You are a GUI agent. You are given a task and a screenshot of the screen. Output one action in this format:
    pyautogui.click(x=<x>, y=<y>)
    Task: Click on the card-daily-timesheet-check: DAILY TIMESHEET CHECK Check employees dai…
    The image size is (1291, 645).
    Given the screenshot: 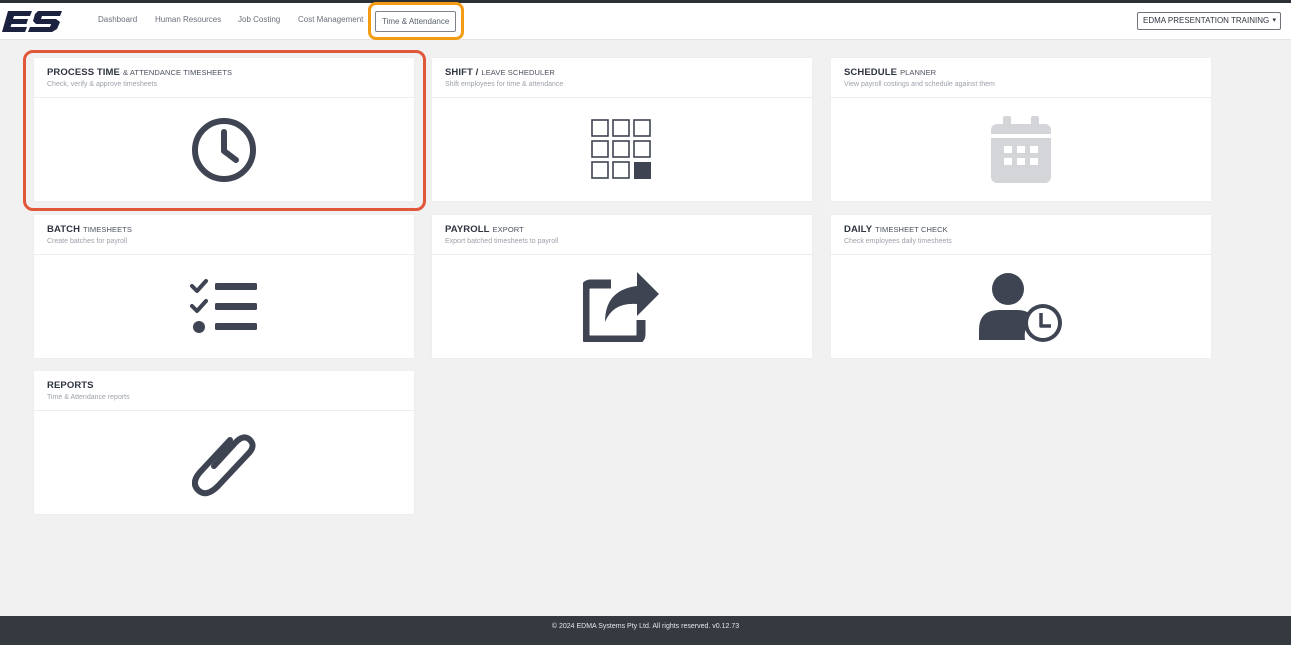 What is the action you would take?
    pyautogui.click(x=1021, y=286)
    